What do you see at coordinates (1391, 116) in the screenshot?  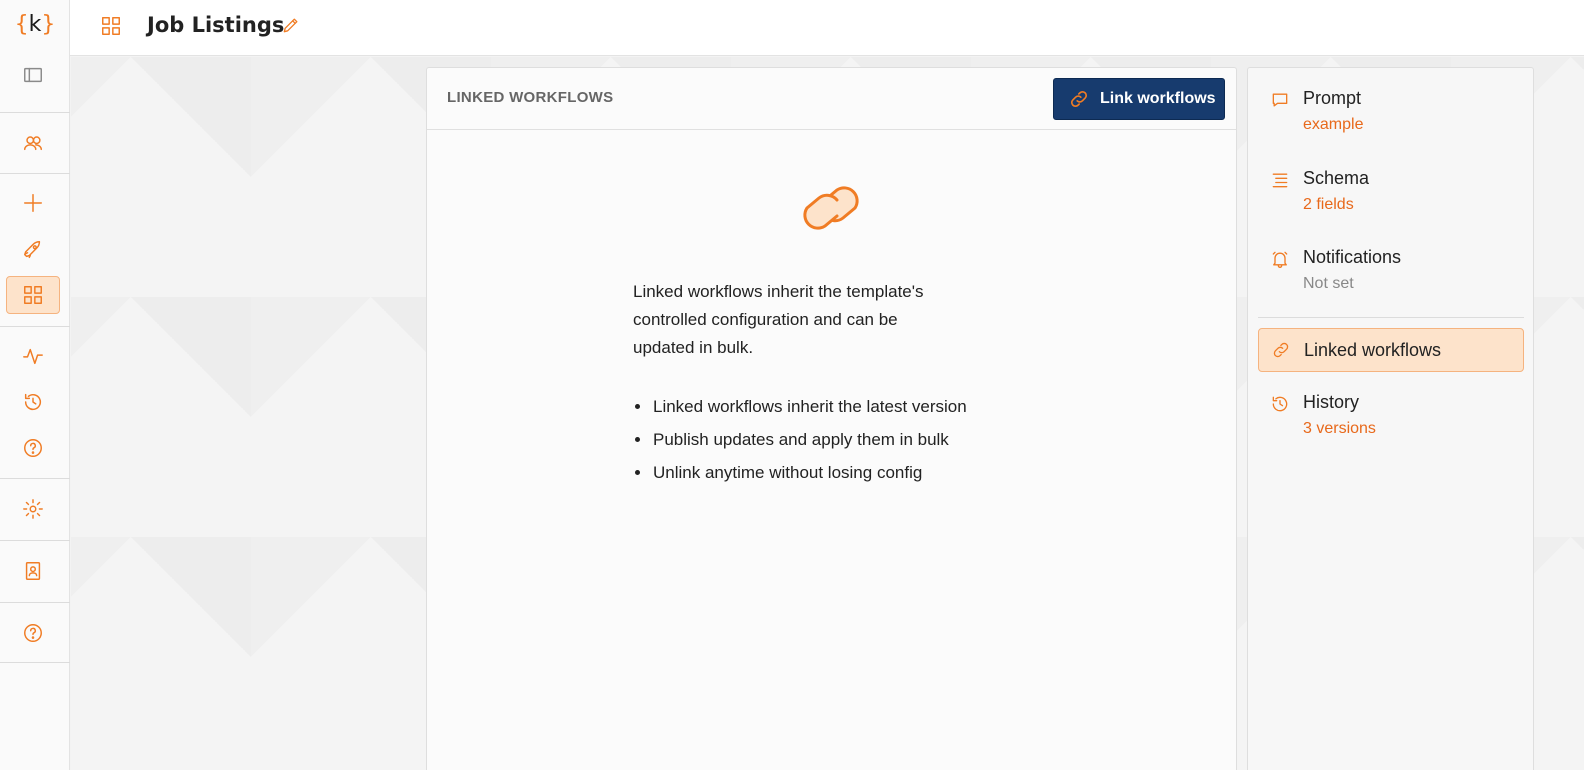 I see `side-item-prompt: Prompt example` at bounding box center [1391, 116].